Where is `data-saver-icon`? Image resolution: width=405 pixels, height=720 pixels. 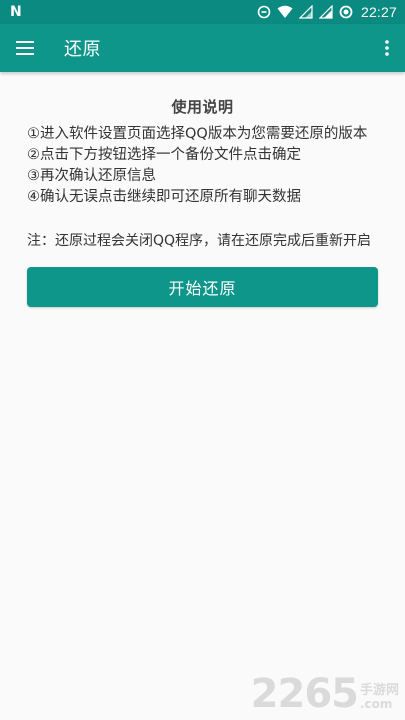 data-saver-icon is located at coordinates (264, 12).